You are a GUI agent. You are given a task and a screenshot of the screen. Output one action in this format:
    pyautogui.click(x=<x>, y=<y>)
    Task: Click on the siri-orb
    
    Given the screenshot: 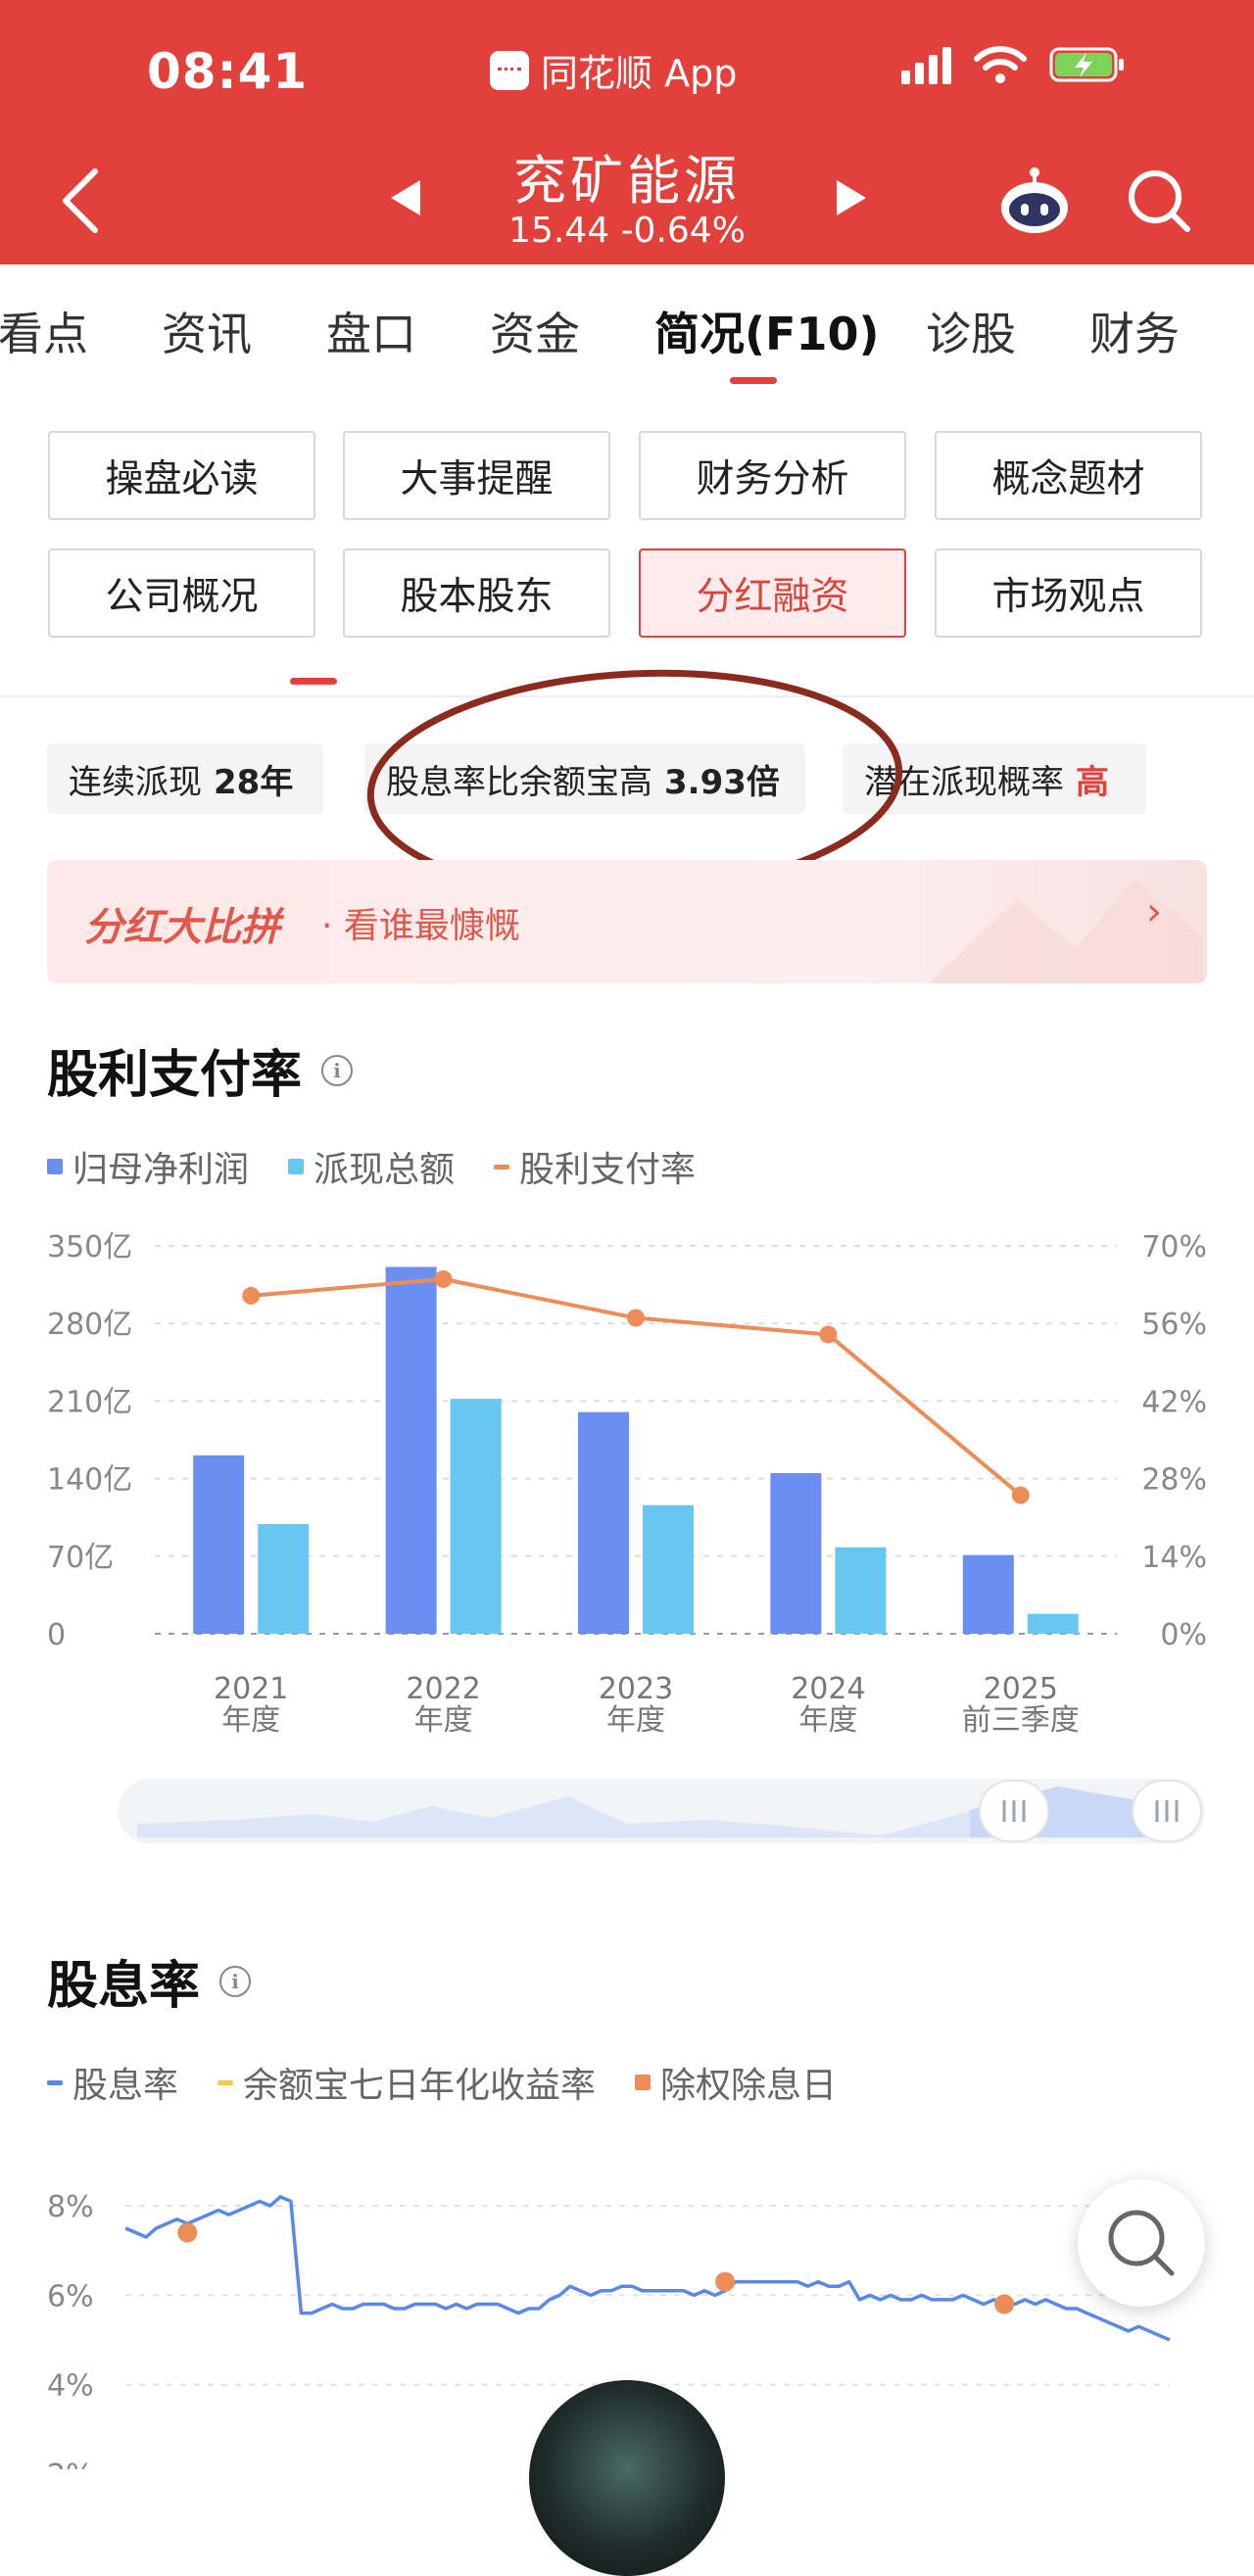 What is the action you would take?
    pyautogui.click(x=627, y=2478)
    